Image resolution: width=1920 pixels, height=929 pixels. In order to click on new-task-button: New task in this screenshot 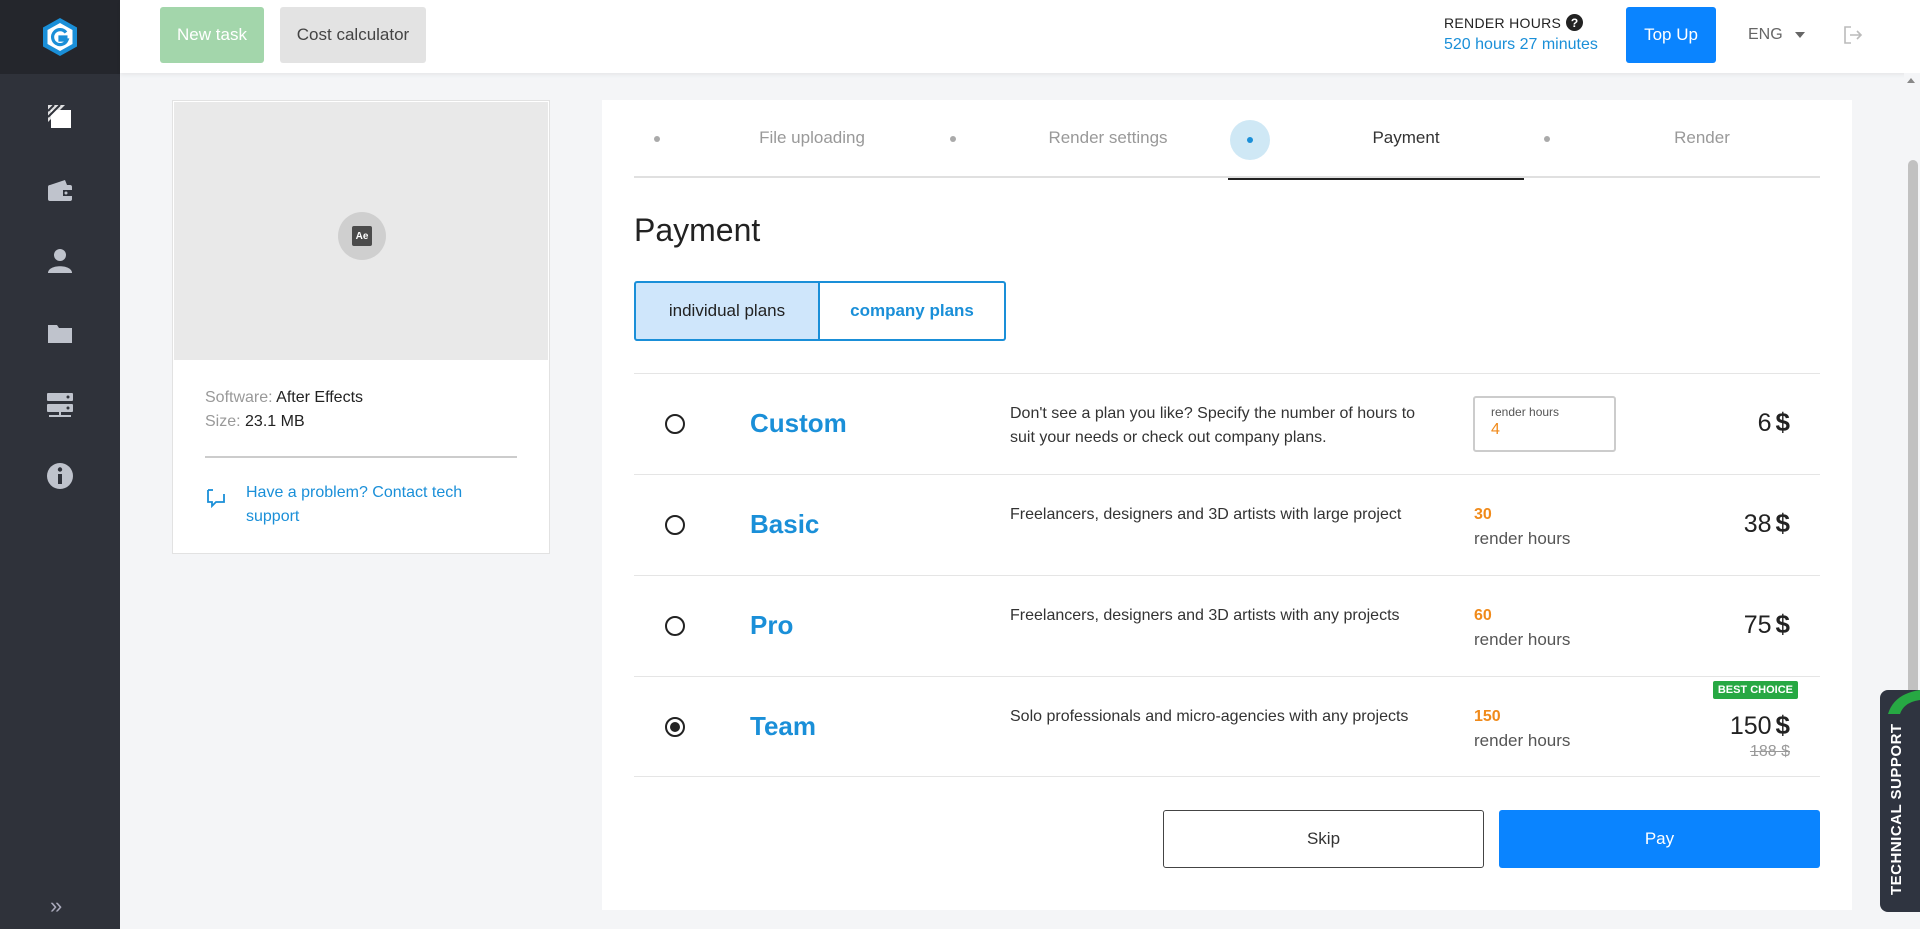, I will do `click(212, 35)`.